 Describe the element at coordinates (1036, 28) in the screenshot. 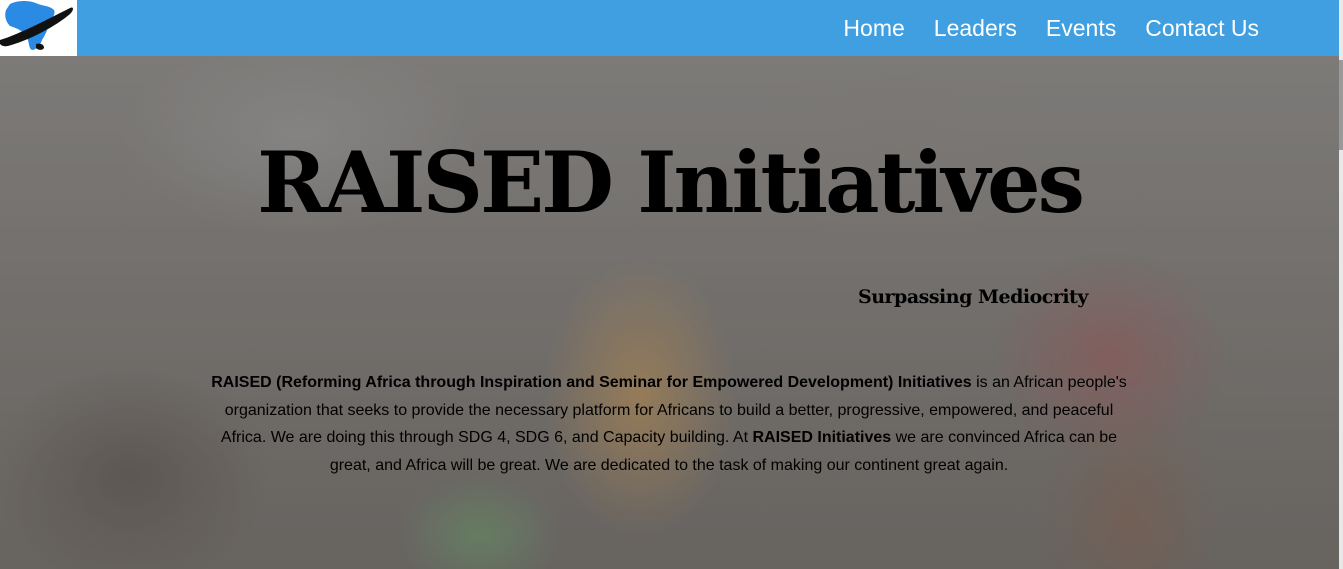

I see `main-nav: Home Leaders Events Contact Us` at that location.